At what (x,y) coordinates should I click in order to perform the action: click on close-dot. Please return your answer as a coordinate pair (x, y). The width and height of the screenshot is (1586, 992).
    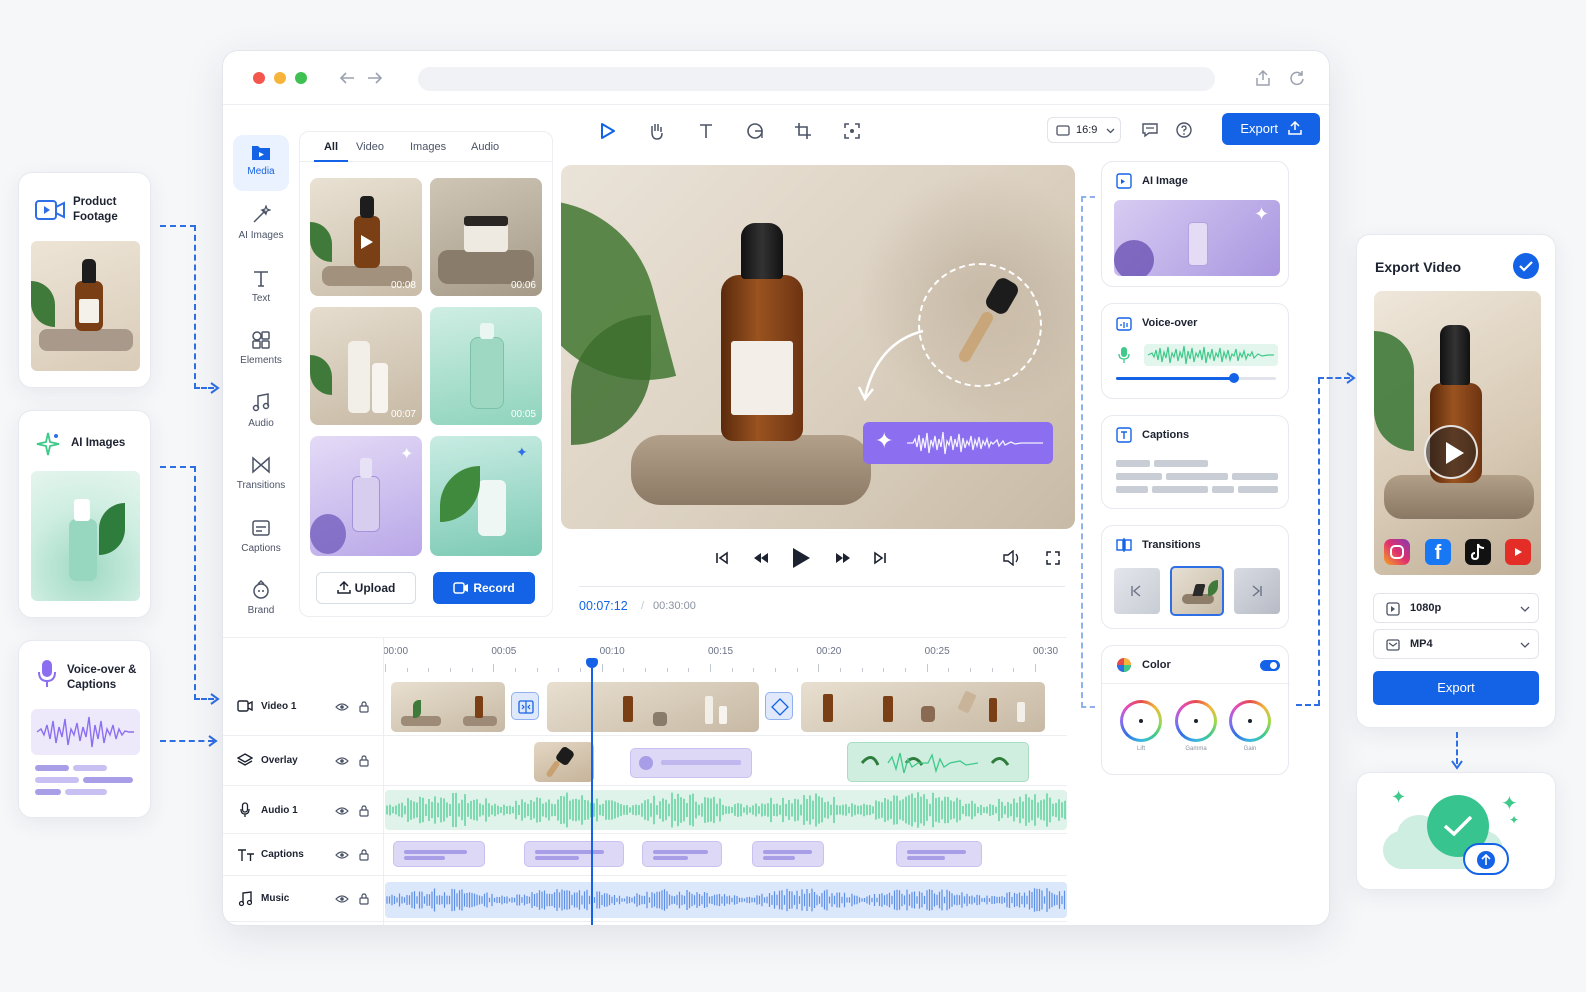
    Looking at the image, I should click on (259, 78).